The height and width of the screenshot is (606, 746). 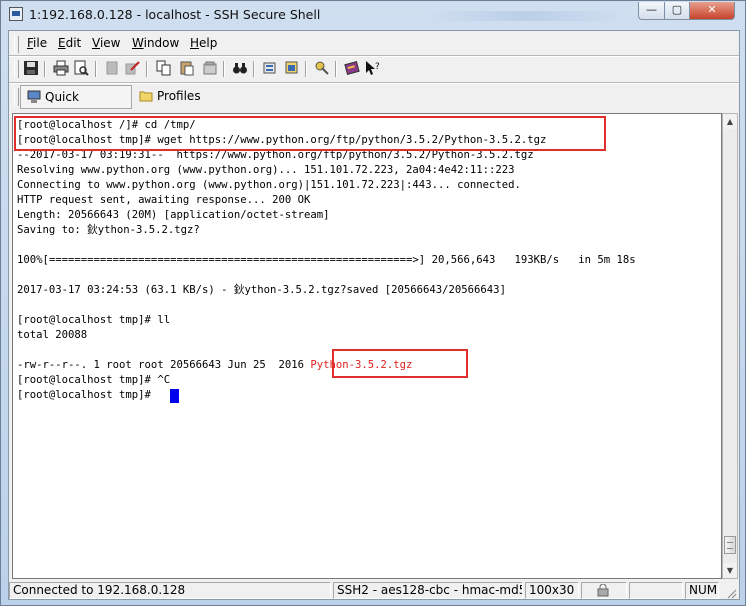 What do you see at coordinates (179, 96) in the screenshot?
I see `profiles-label: Profiles` at bounding box center [179, 96].